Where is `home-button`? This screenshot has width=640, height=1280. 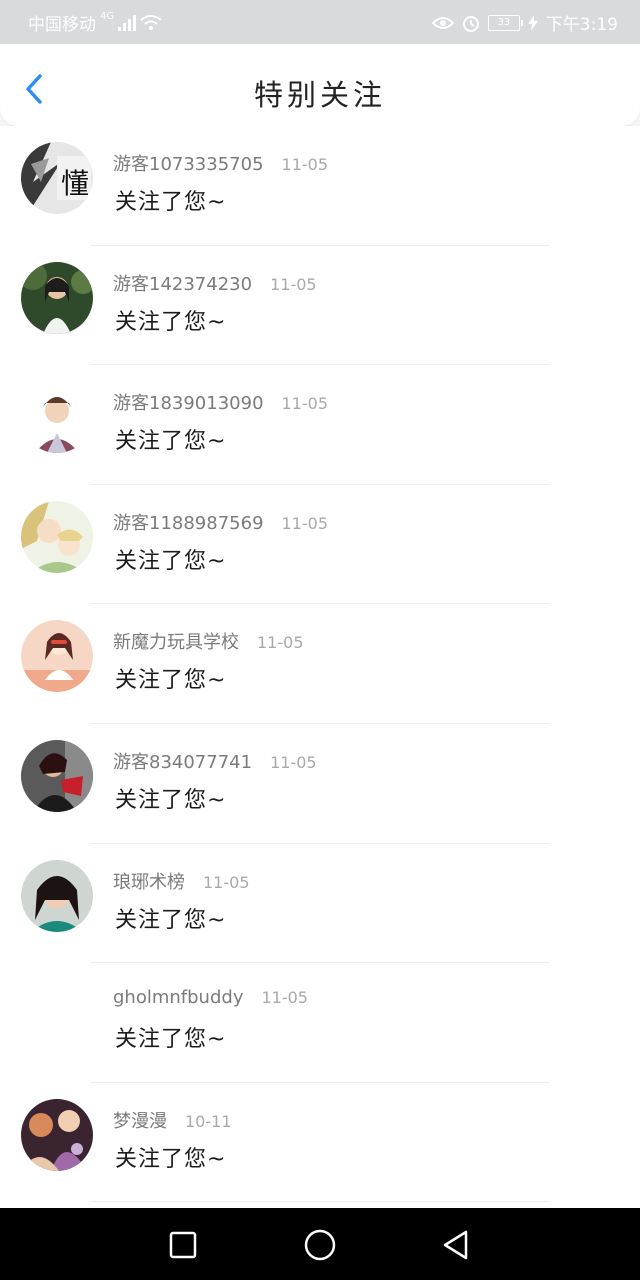
home-button is located at coordinates (320, 1245).